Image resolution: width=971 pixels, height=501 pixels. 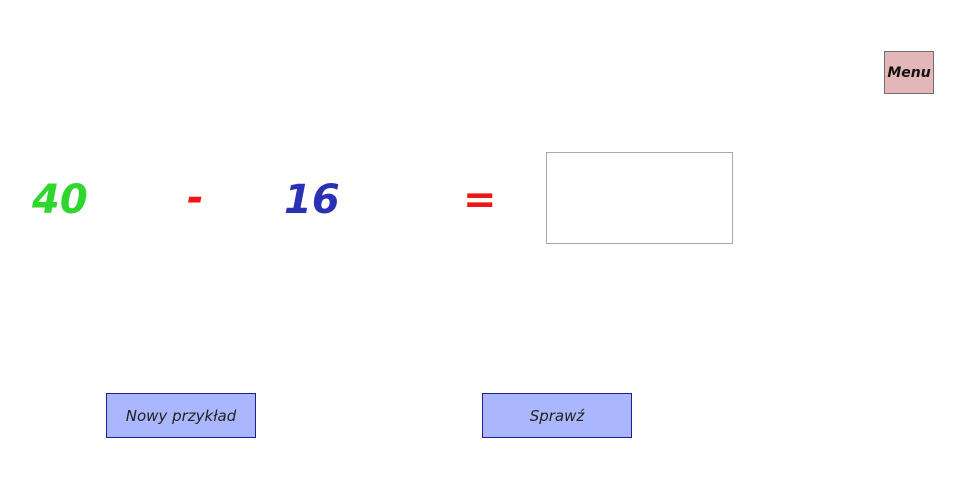 I want to click on new-example-button-label: Nowy przykład, so click(x=181, y=415).